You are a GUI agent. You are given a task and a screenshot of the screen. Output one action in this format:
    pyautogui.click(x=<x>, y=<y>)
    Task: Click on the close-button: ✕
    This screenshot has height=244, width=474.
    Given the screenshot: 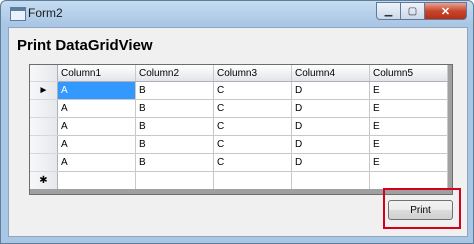 What is the action you would take?
    pyautogui.click(x=445, y=11)
    